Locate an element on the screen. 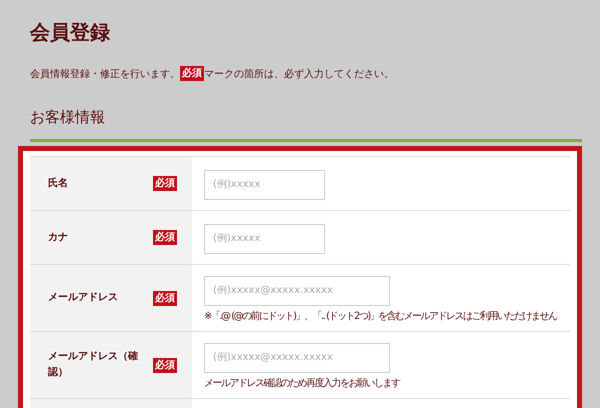  field-label: 氏名 is located at coordinates (58, 183).